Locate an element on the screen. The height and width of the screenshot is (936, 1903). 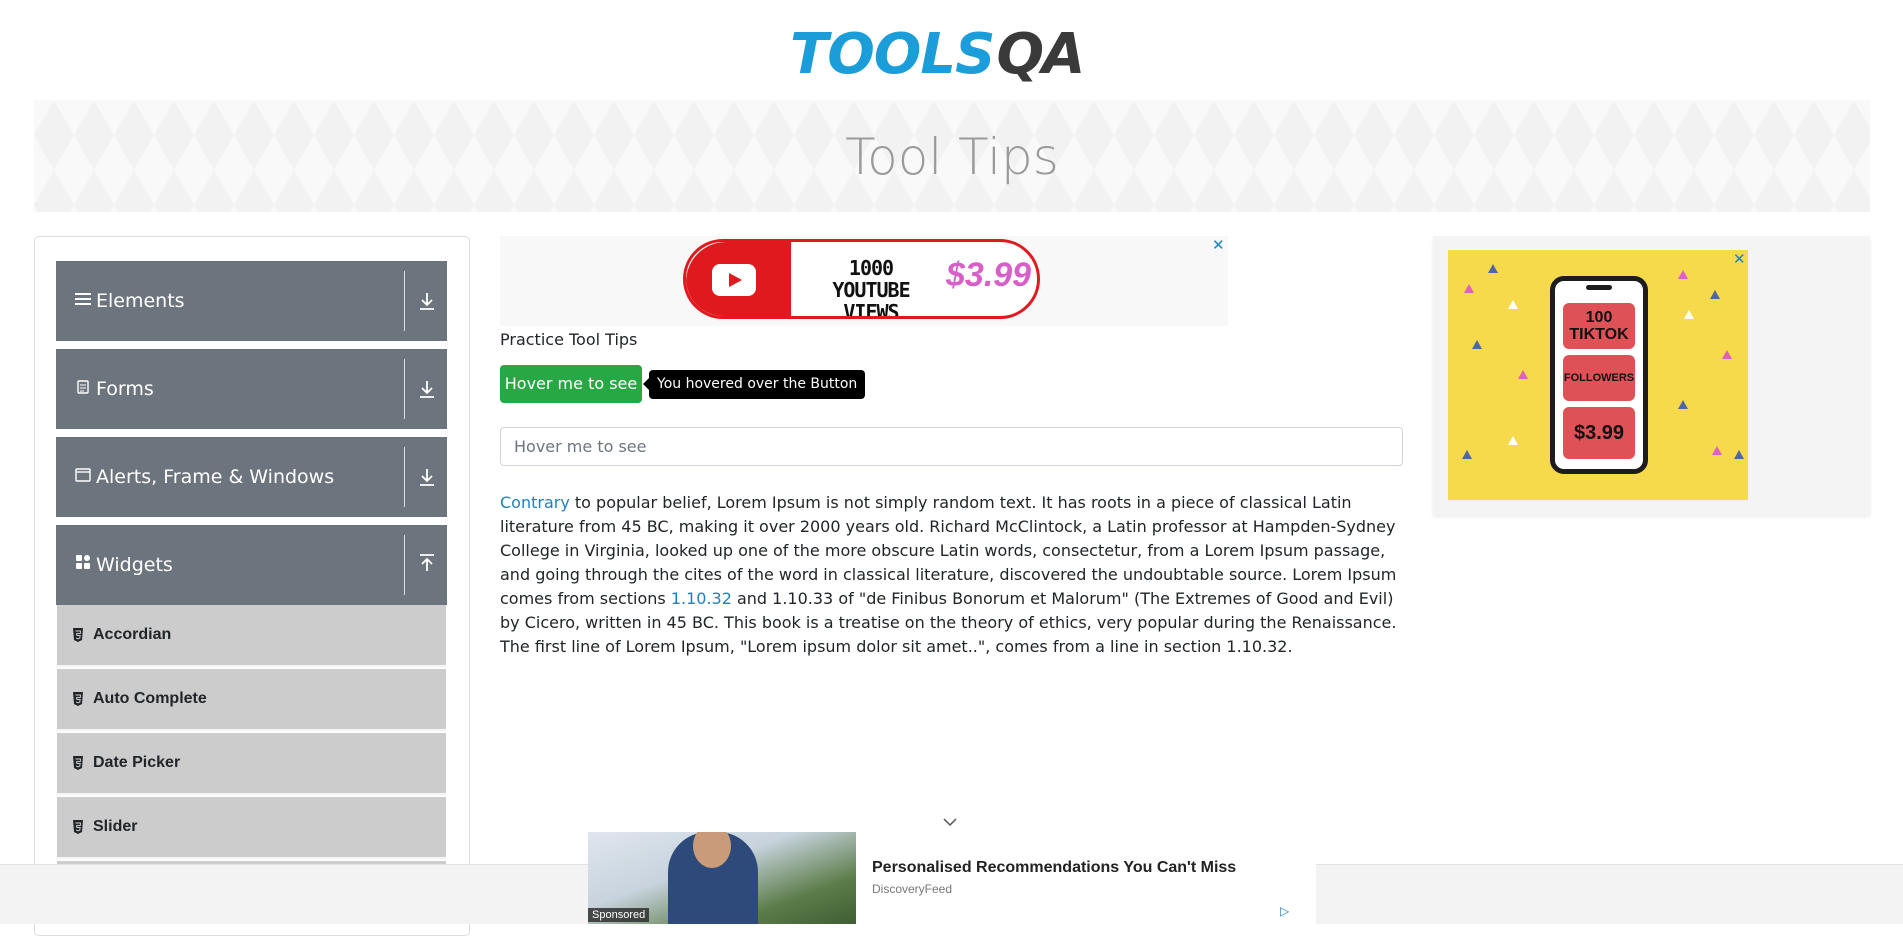
sidebar-item-auto-complete: Auto Complete is located at coordinates (251, 700).